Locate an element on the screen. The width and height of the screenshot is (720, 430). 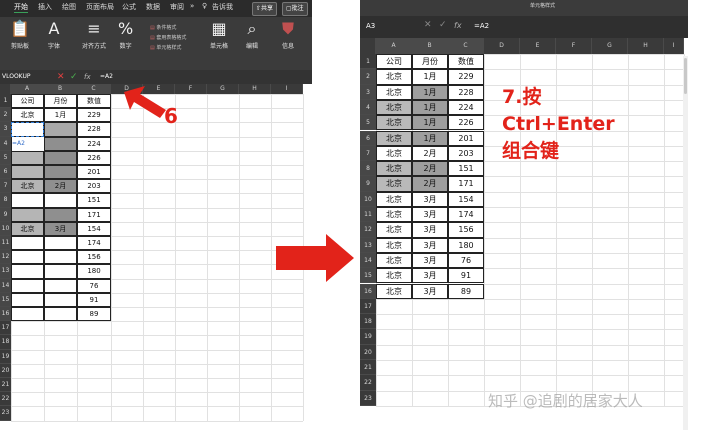
step7-label: 7.按 Ctrl+Enter 组合键 is located at coordinates (558, 124).